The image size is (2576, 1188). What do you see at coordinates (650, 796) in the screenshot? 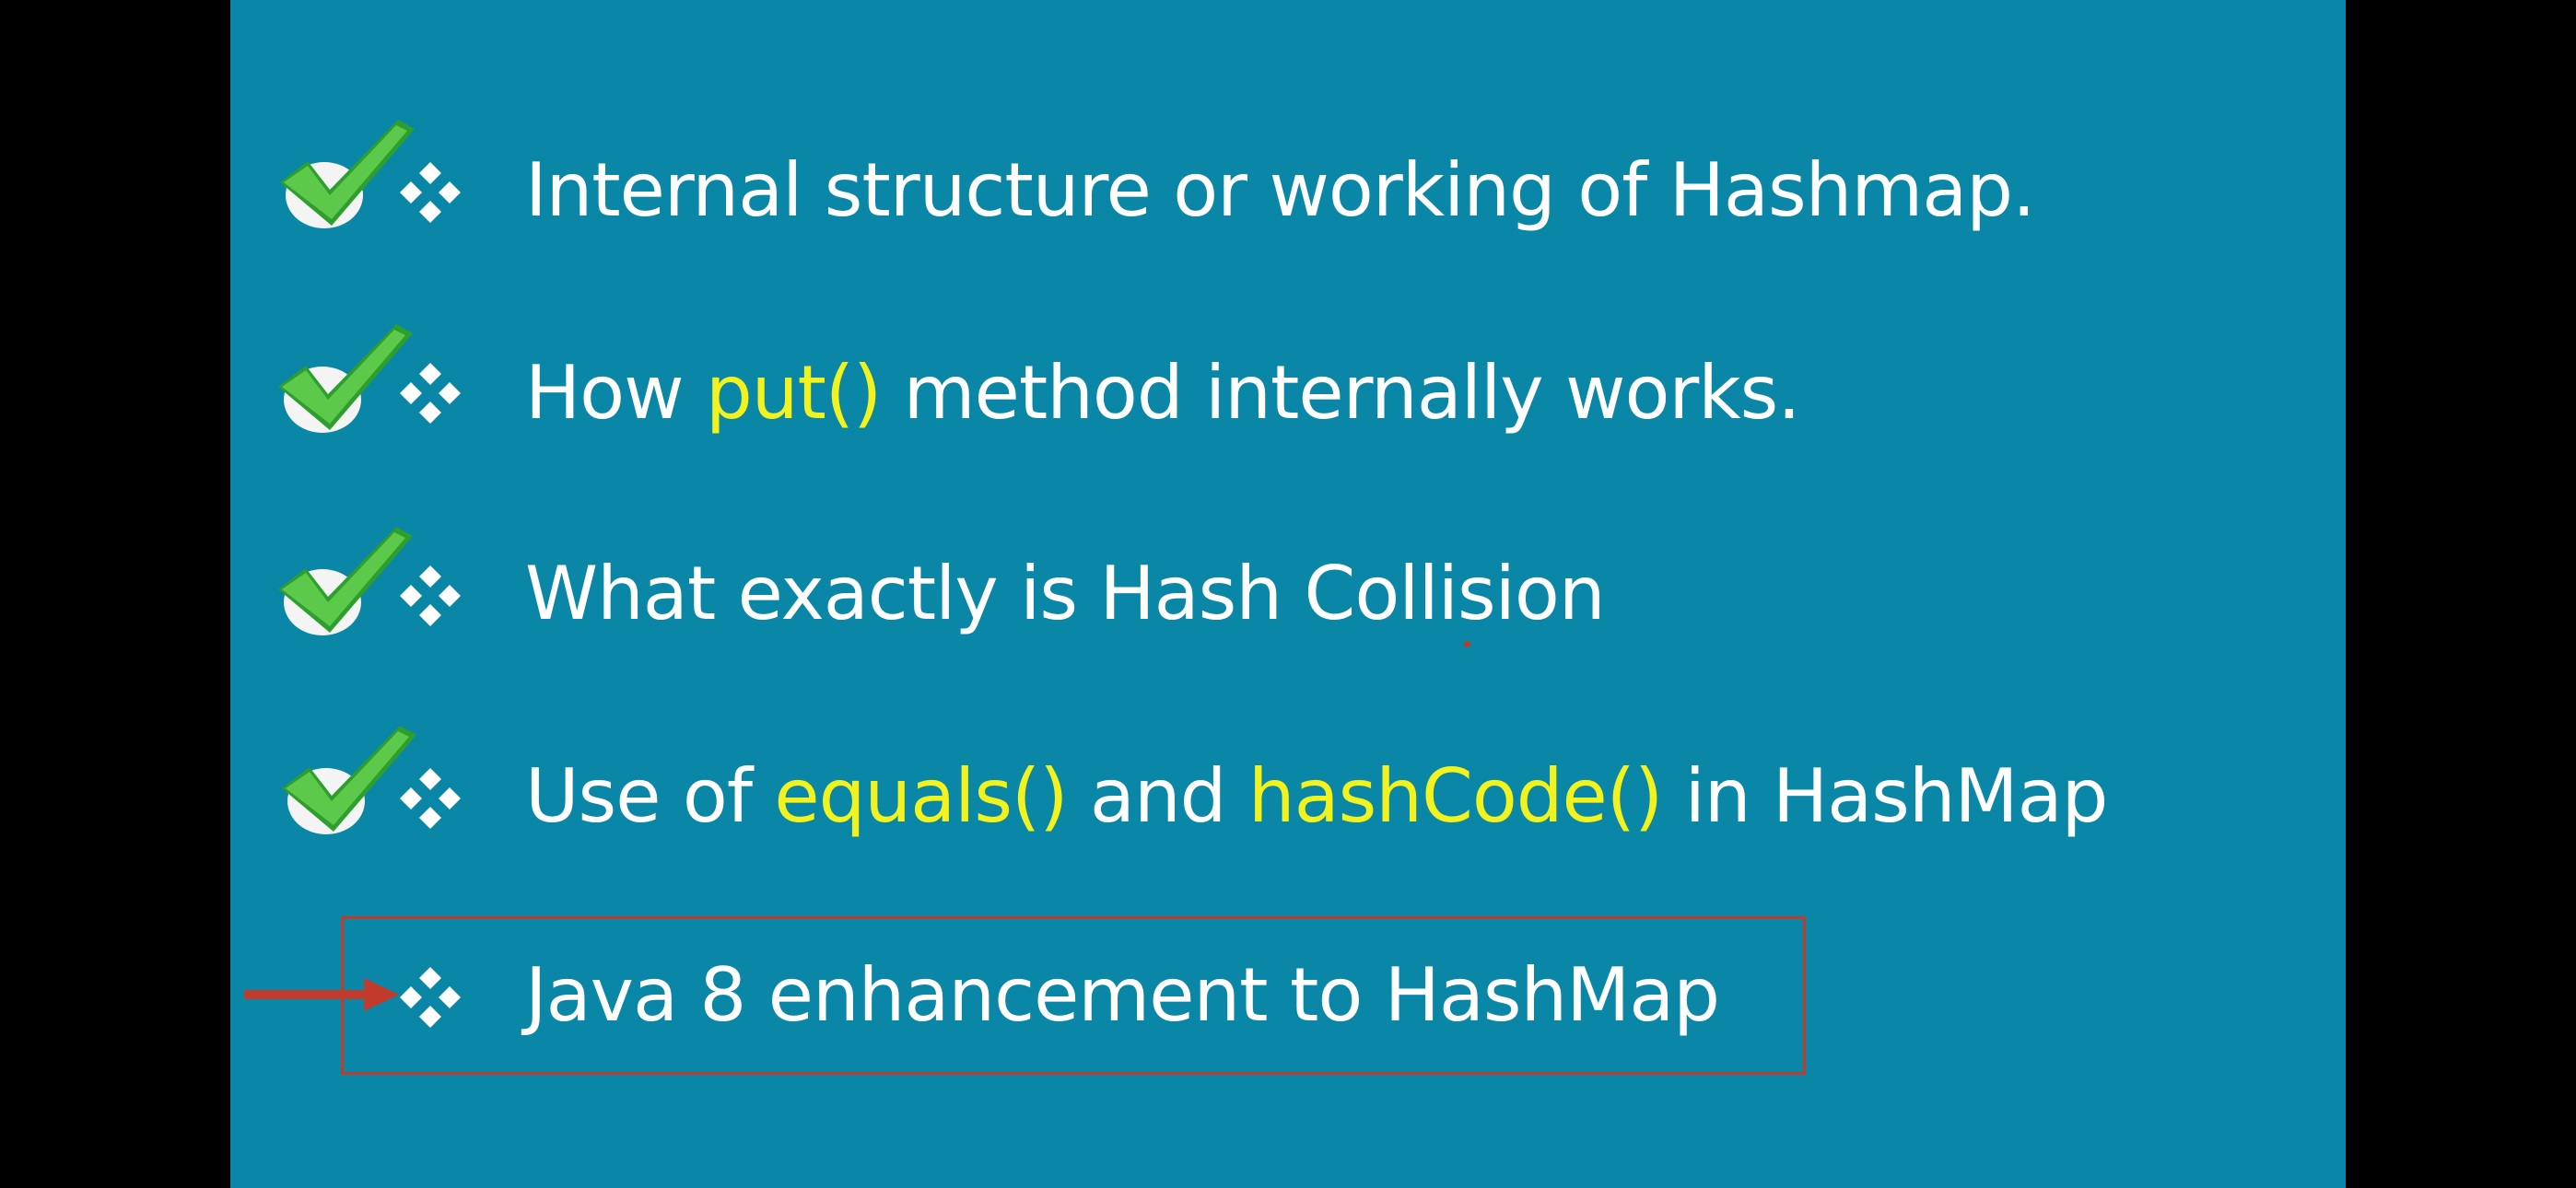
I see `text-segment: Use of` at bounding box center [650, 796].